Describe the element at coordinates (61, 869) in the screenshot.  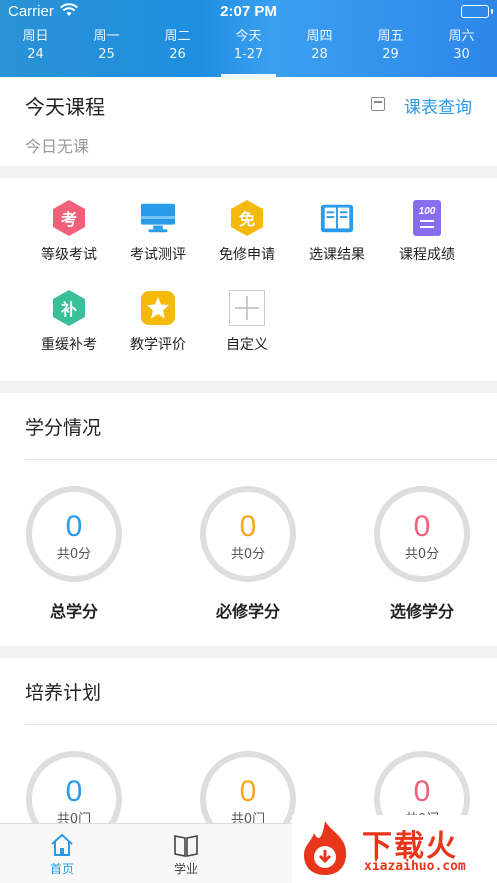
I see `tab-label: 首页` at that location.